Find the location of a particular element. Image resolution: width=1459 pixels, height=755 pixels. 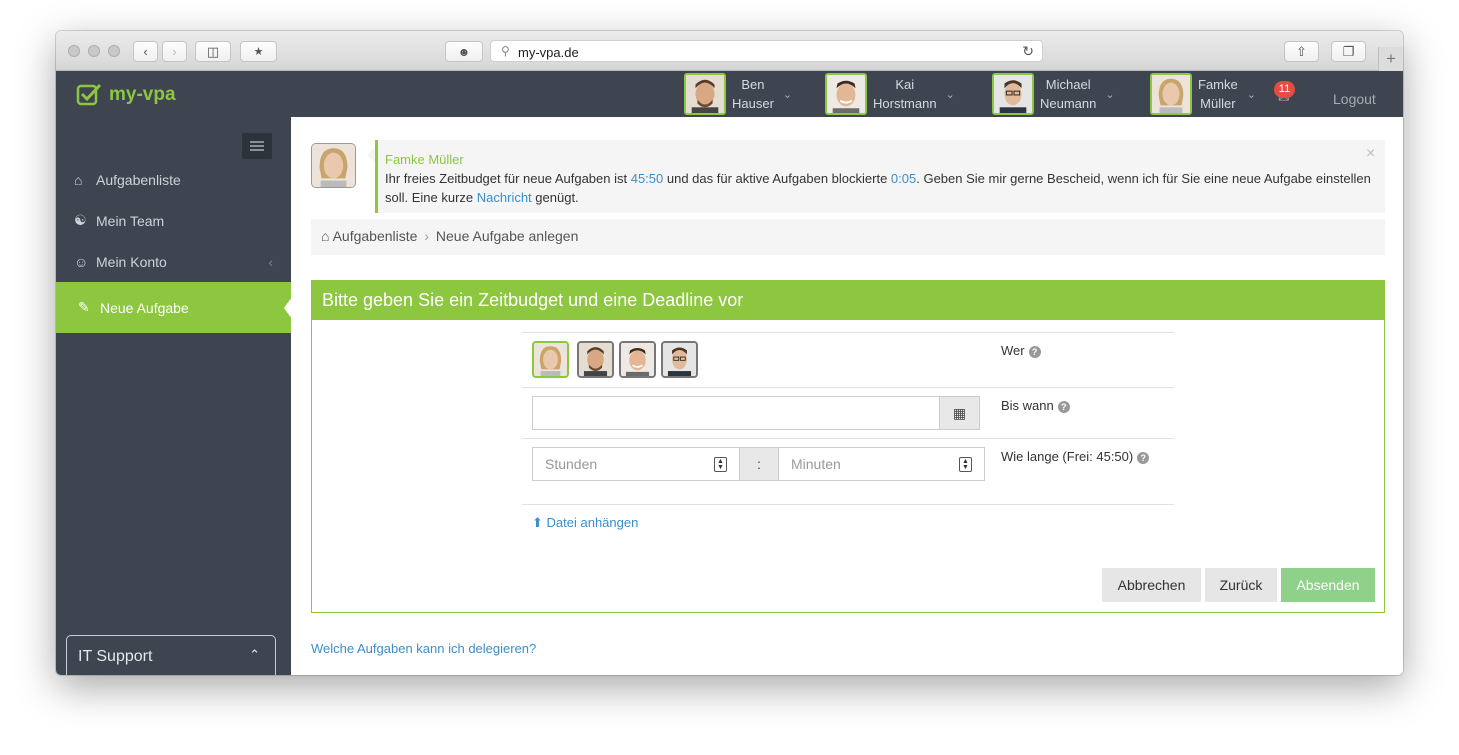

assignee-kai is located at coordinates (637, 359).